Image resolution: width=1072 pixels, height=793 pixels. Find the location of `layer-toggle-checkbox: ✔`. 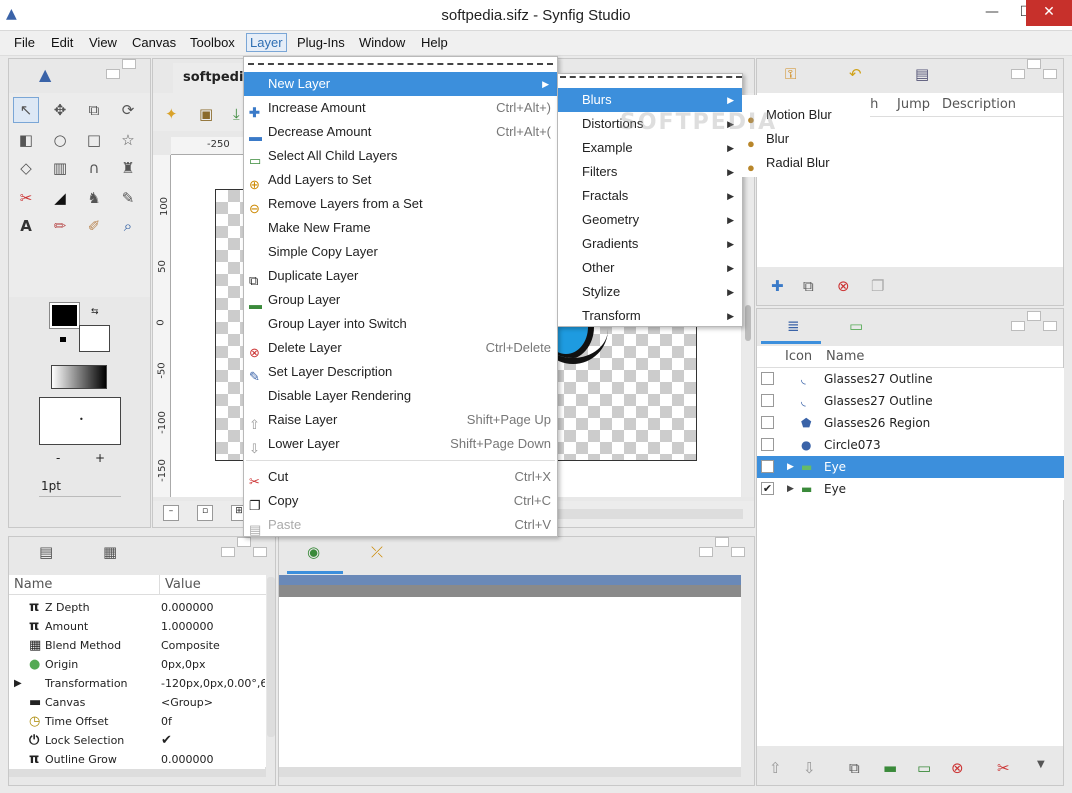

layer-toggle-checkbox: ✔ is located at coordinates (767, 466).